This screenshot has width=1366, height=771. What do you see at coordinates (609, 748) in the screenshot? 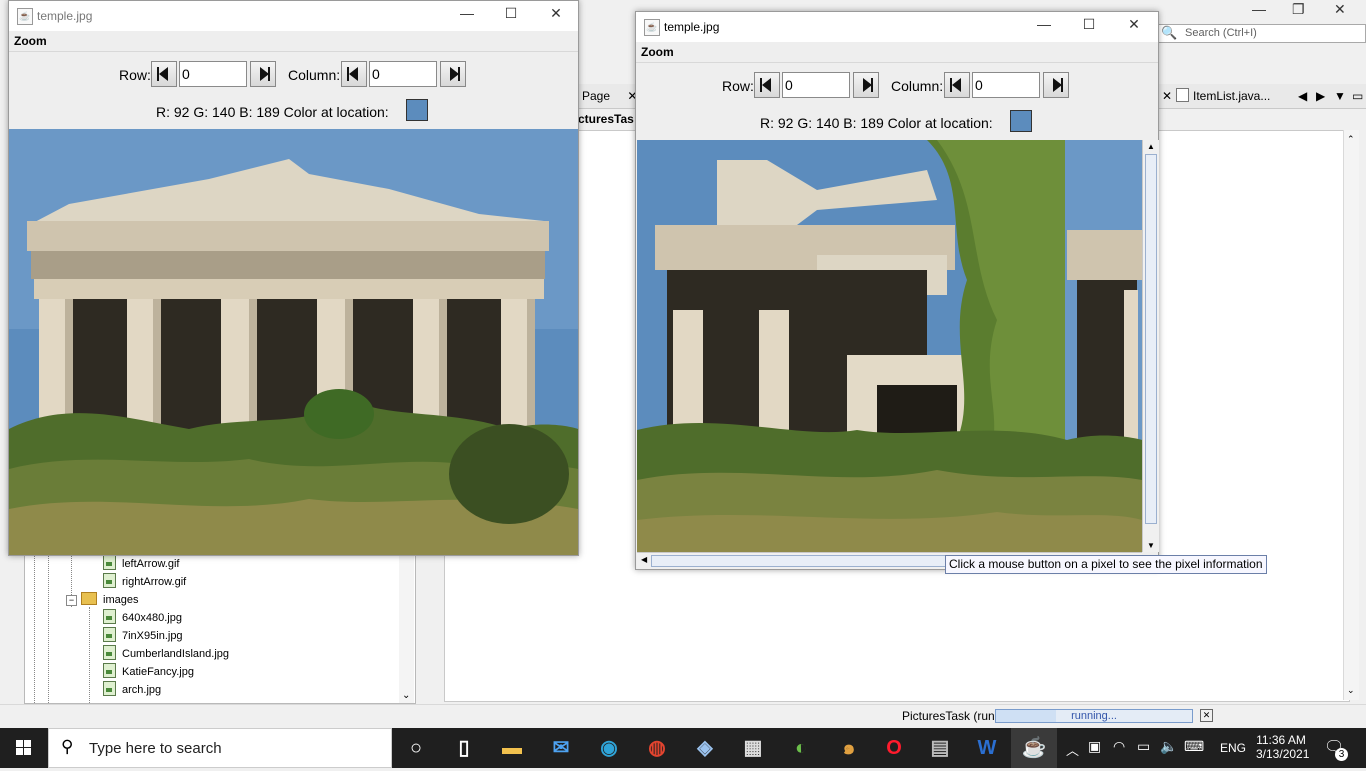
I see `edge-icon: ◉` at bounding box center [609, 748].